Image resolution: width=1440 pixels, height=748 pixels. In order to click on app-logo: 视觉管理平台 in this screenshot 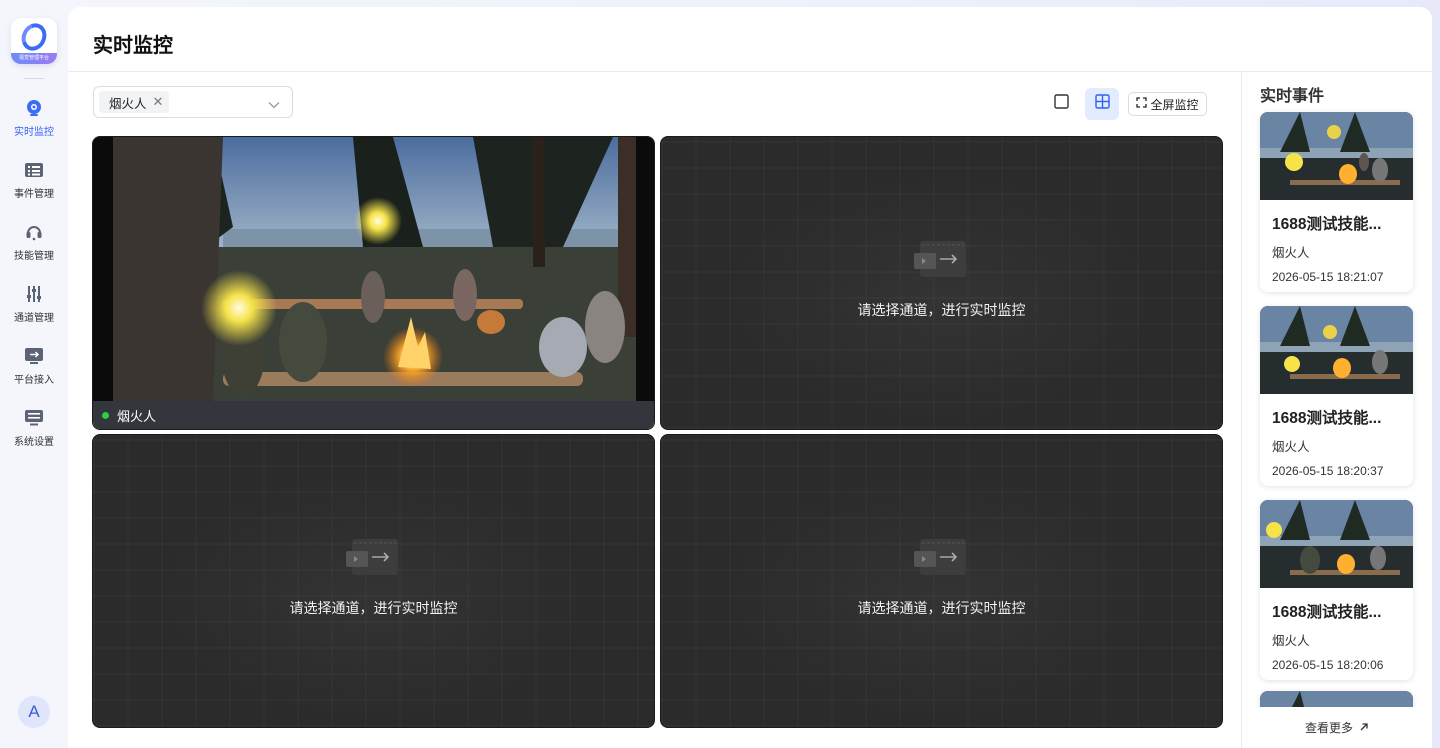, I will do `click(34, 41)`.